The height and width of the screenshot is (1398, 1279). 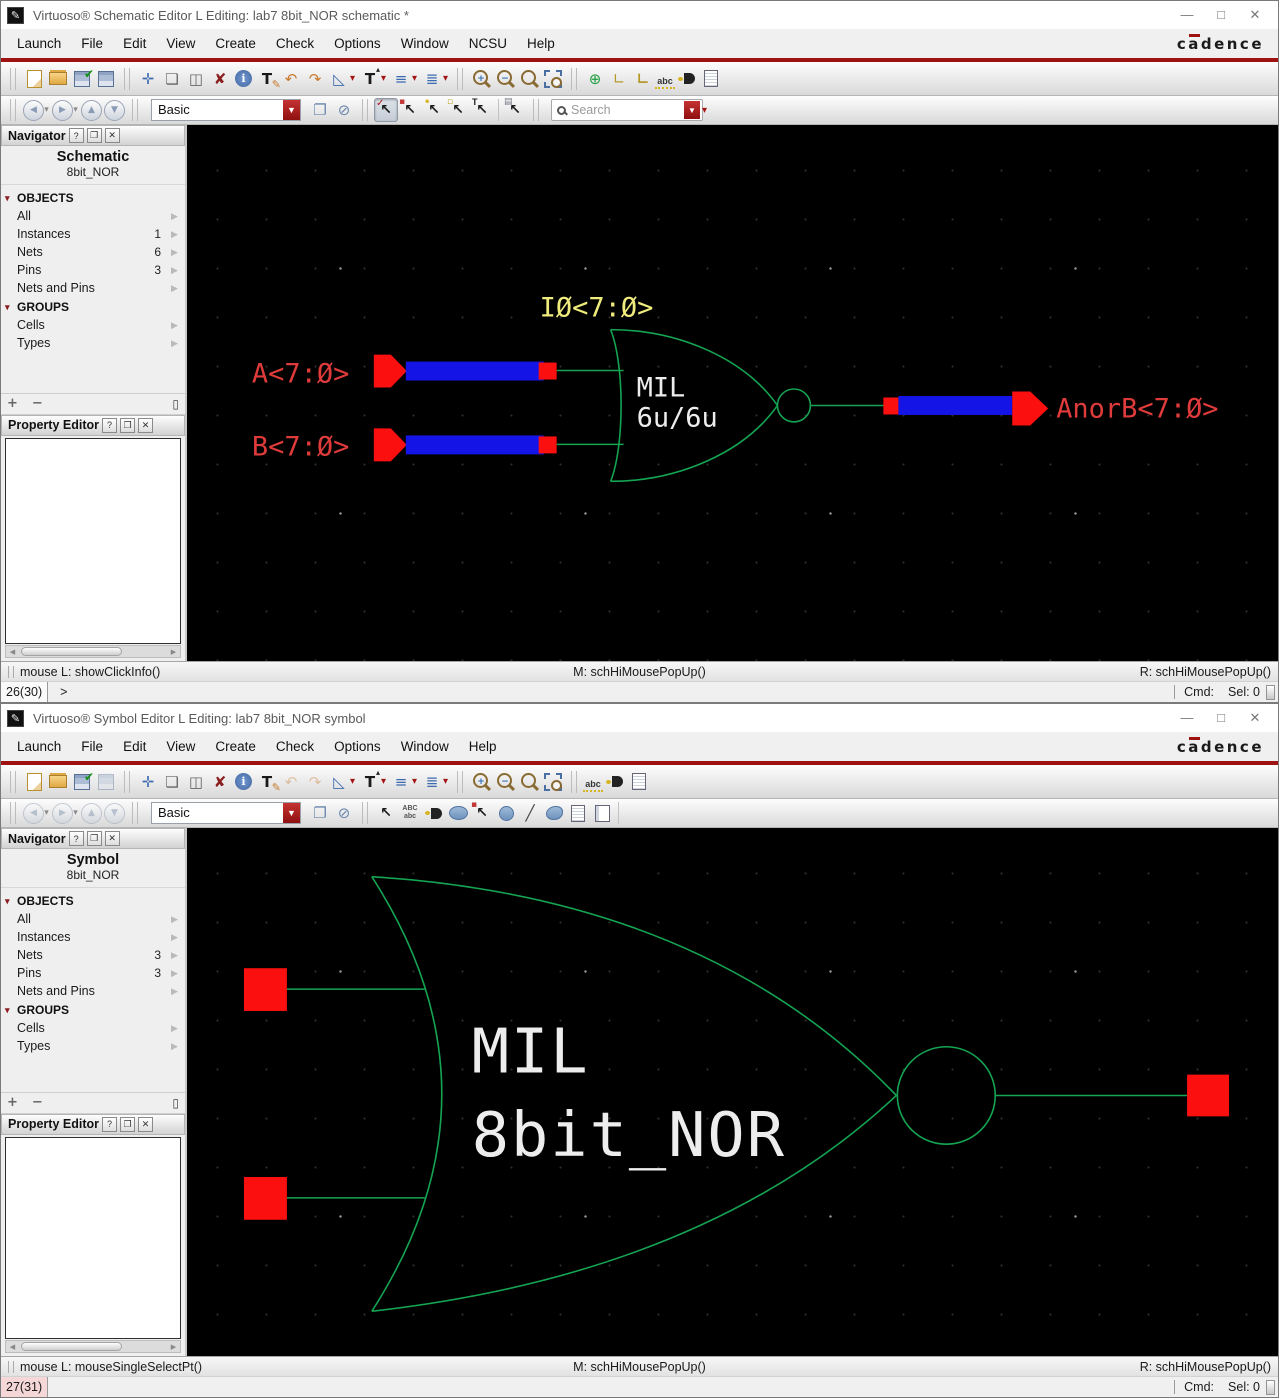 I want to click on bus-a, so click(x=474, y=371).